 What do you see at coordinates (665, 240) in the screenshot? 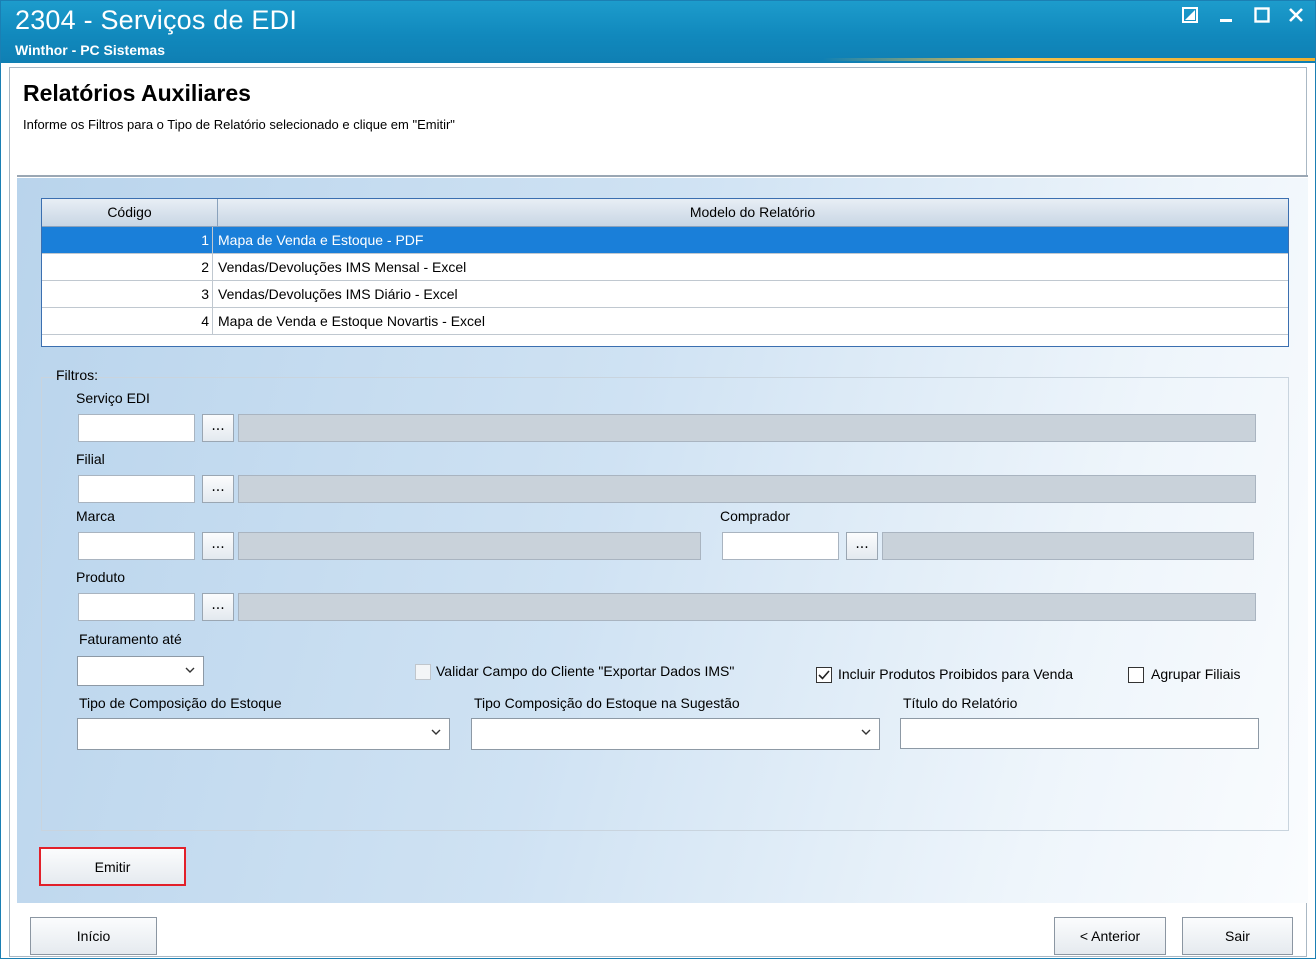
I see `table-row: 1 Mapa de Venda e Estoque - PDF` at bounding box center [665, 240].